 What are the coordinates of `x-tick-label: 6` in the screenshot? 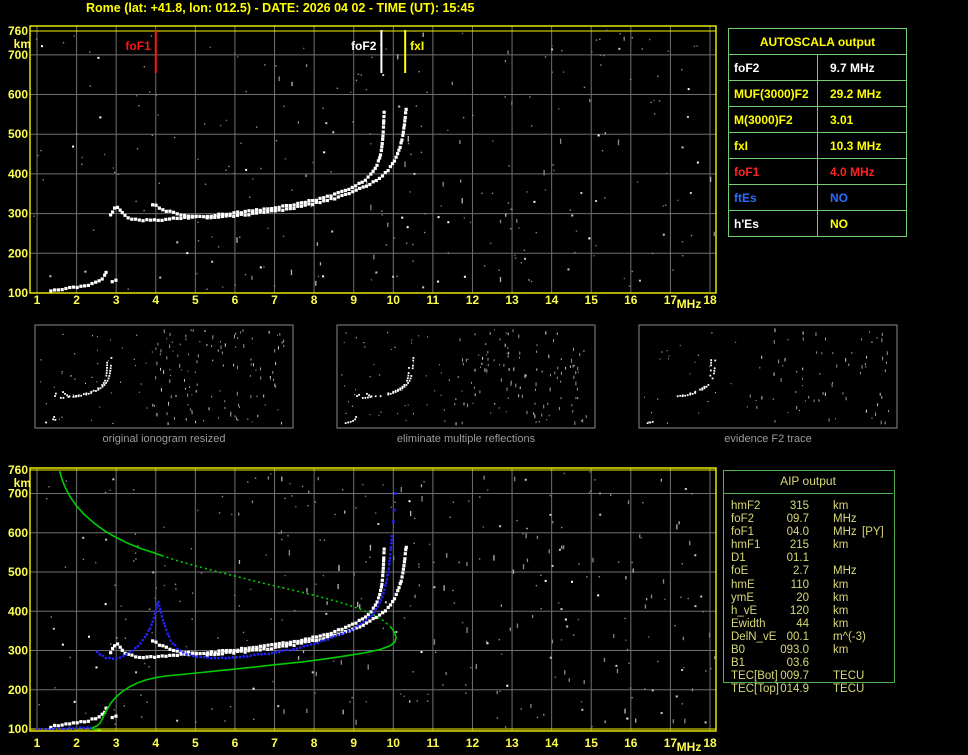 It's located at (235, 743).